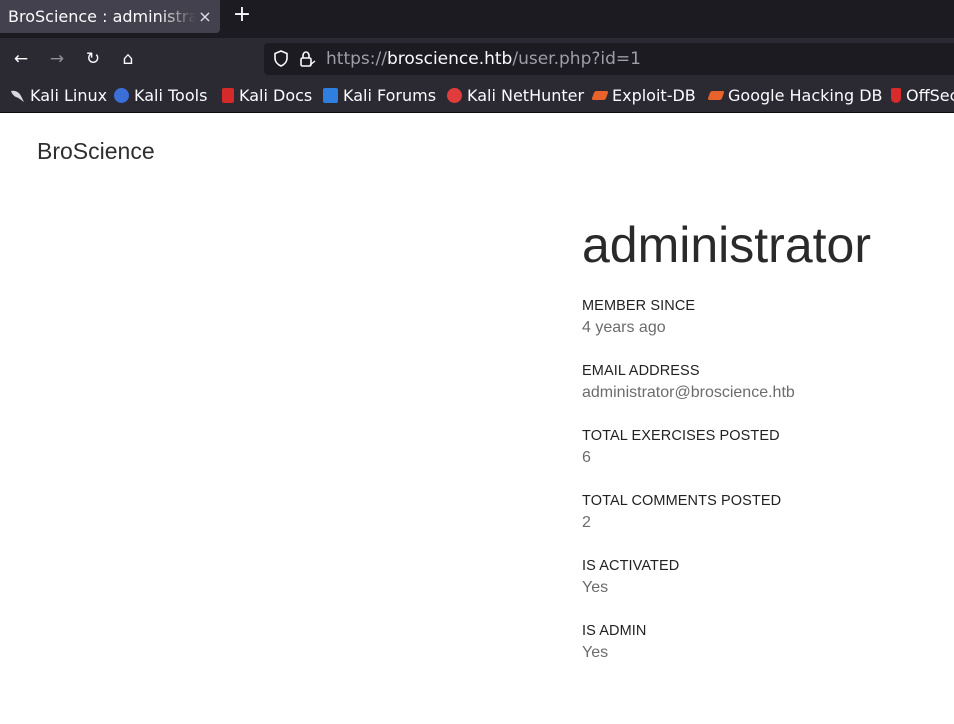  Describe the element at coordinates (449, 59) in the screenshot. I see `url-host: broscience.htb` at that location.